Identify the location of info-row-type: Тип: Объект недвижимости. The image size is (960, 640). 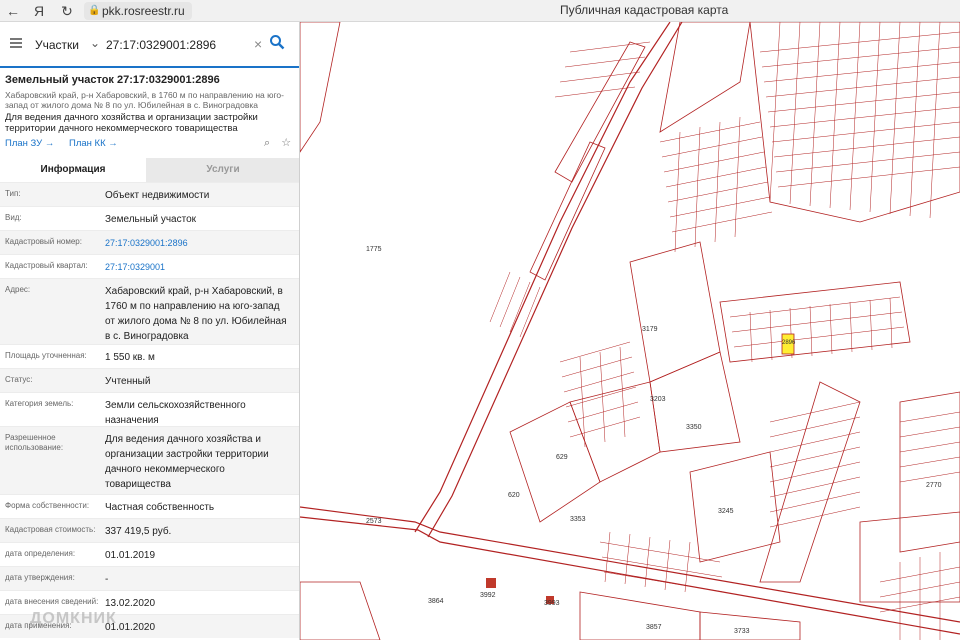
(149, 194).